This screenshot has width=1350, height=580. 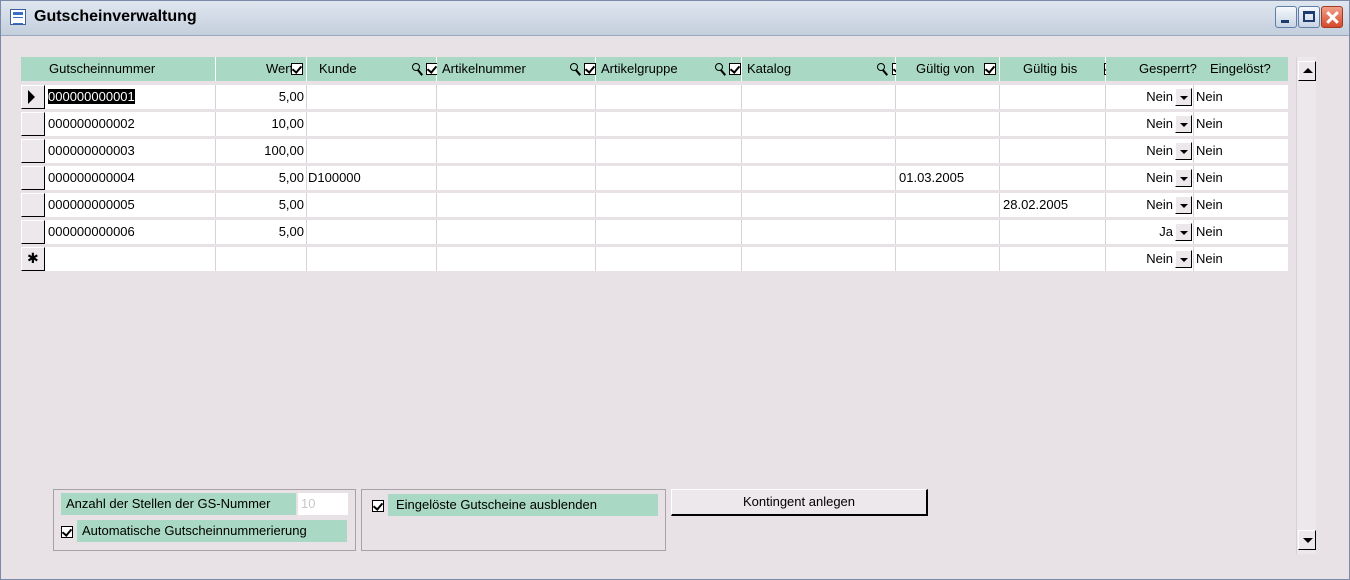 I want to click on cell-wert, so click(x=261, y=259).